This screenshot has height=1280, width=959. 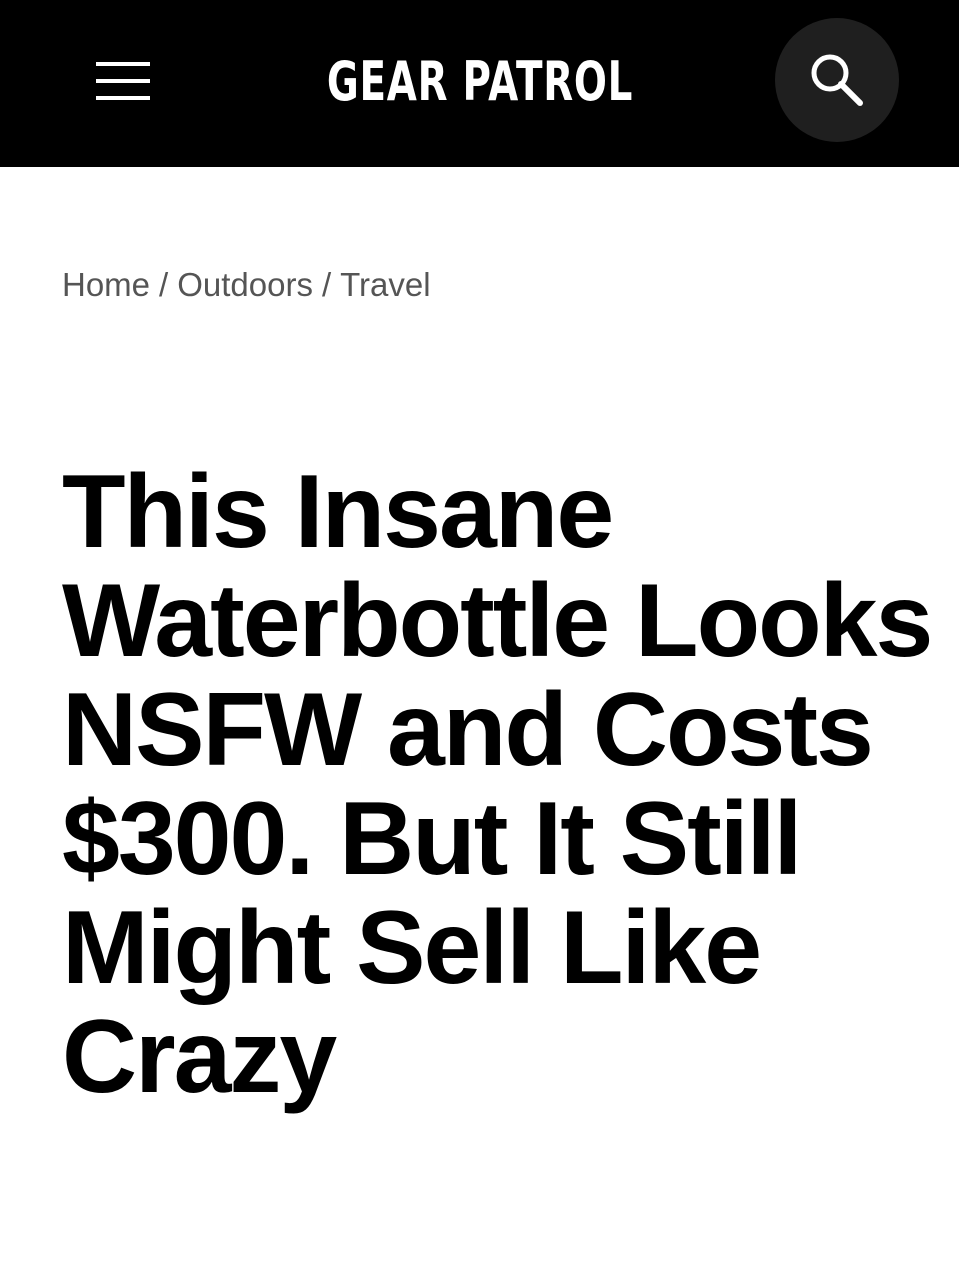 I want to click on breadcrumb-outdoors-link: Outdoors, so click(x=245, y=284).